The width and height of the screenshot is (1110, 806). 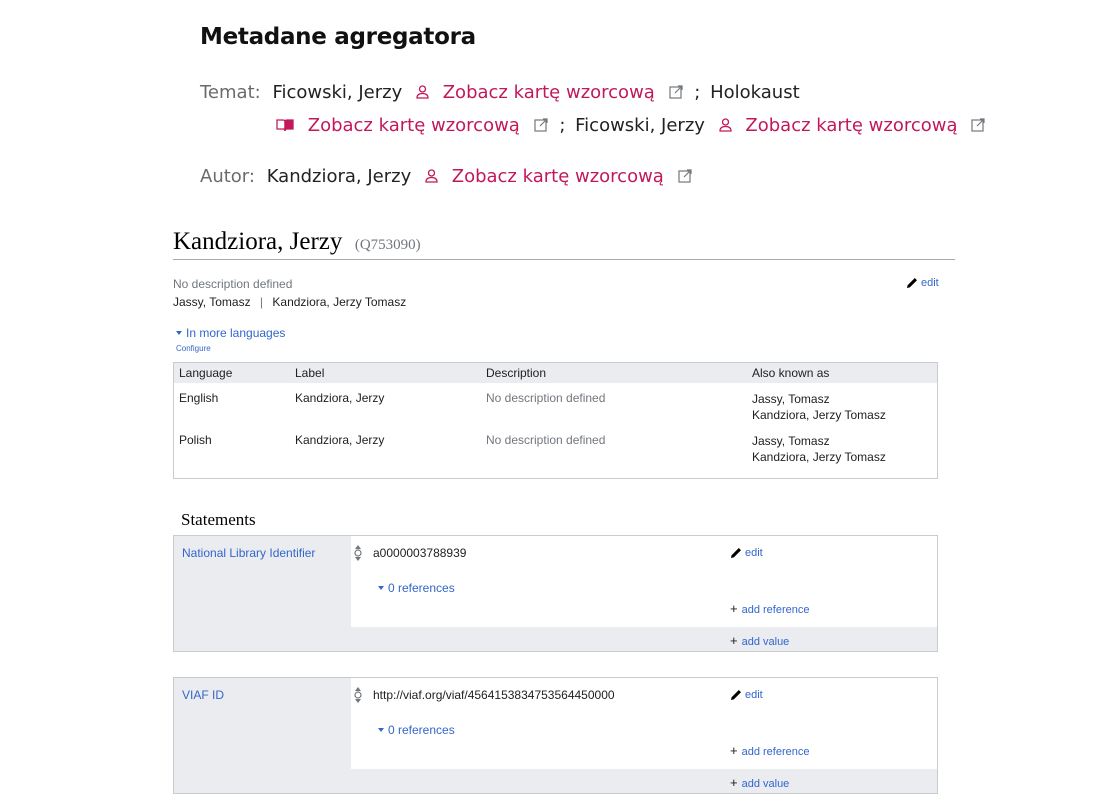 I want to click on header-label: Label, so click(x=310, y=373).